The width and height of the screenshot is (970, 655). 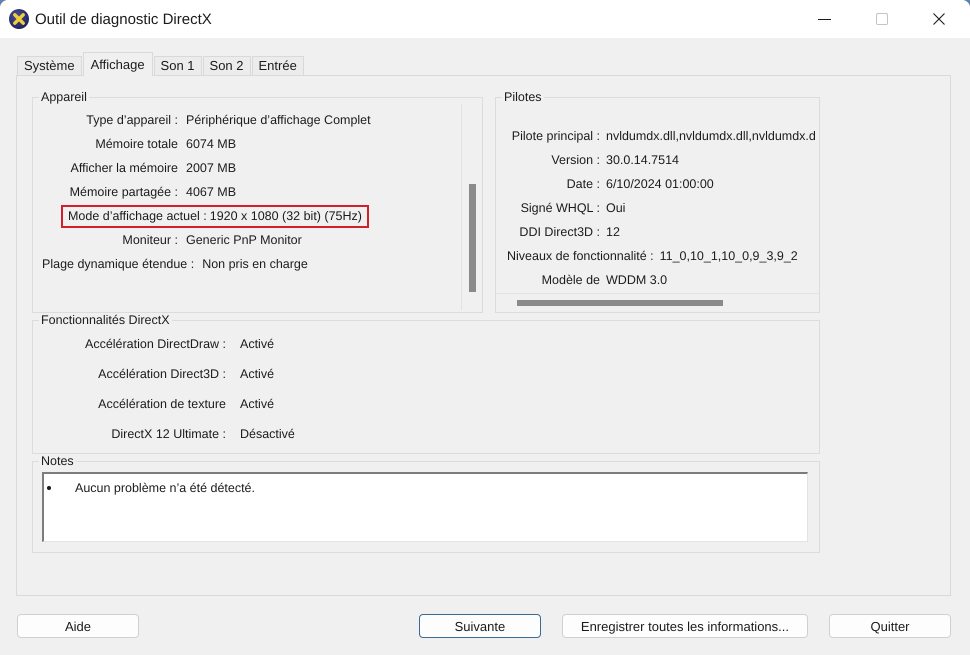 I want to click on maximize-icon, so click(x=882, y=19).